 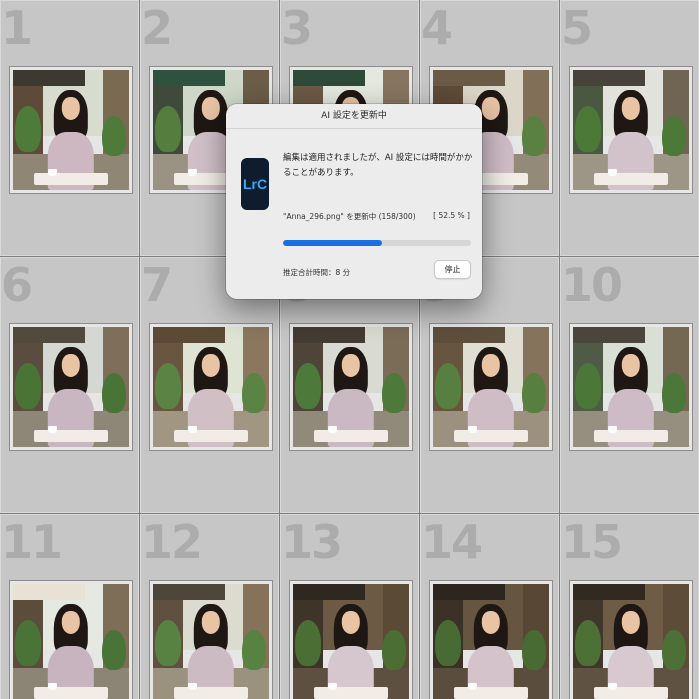 What do you see at coordinates (437, 28) in the screenshot?
I see `cell-index-number: 4` at bounding box center [437, 28].